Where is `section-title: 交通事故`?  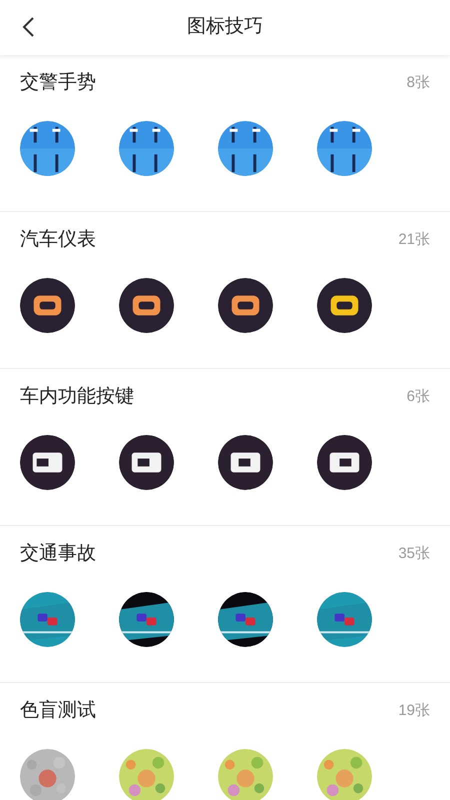 section-title: 交通事故 is located at coordinates (58, 554).